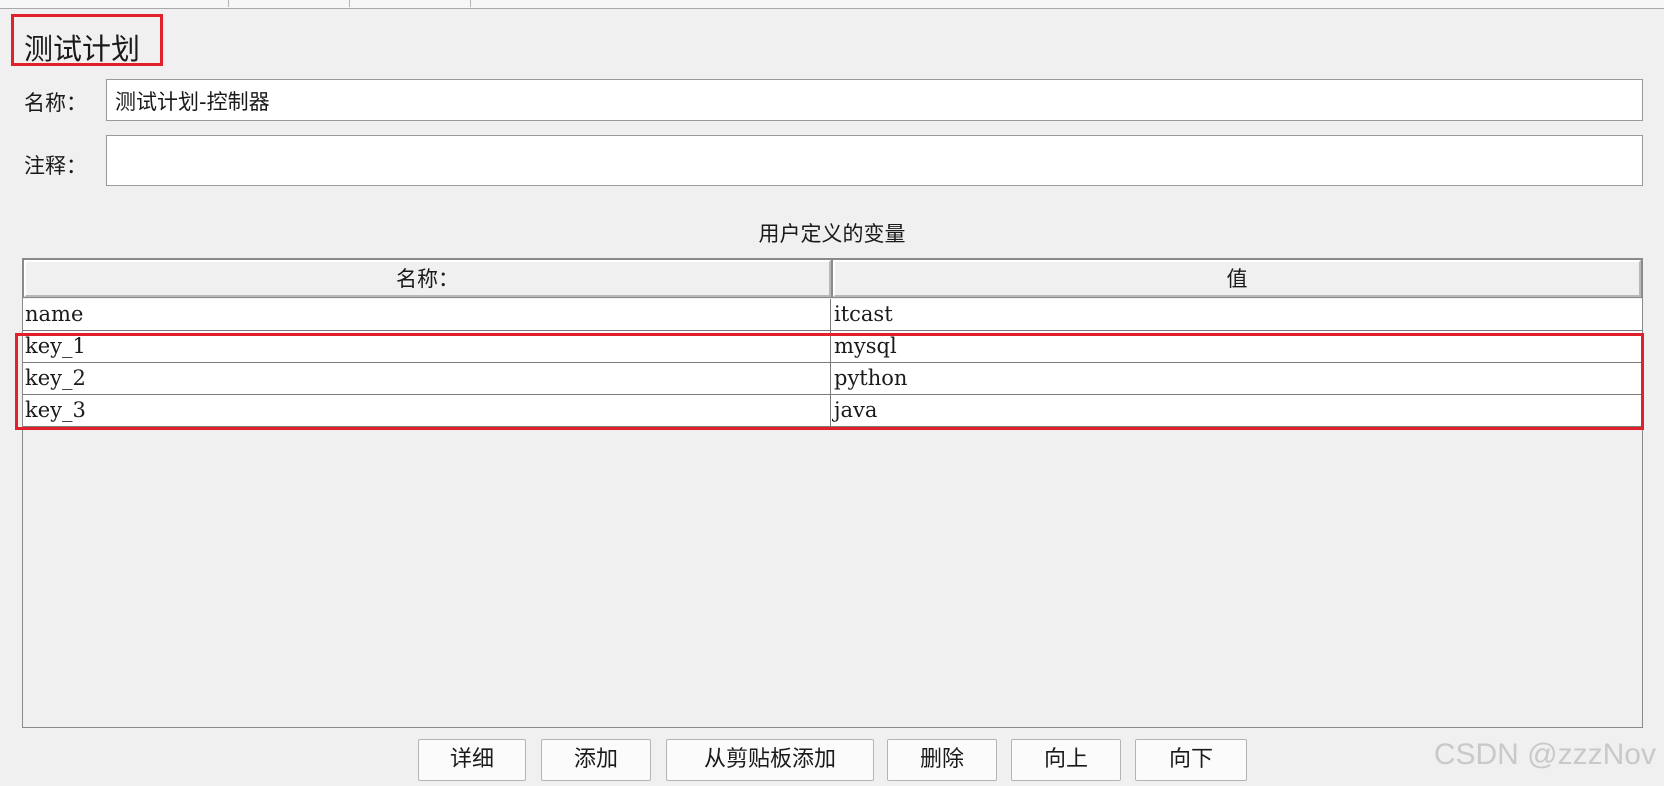 Image resolution: width=1664 pixels, height=786 pixels. I want to click on column-header-name: 名称：, so click(427, 278).